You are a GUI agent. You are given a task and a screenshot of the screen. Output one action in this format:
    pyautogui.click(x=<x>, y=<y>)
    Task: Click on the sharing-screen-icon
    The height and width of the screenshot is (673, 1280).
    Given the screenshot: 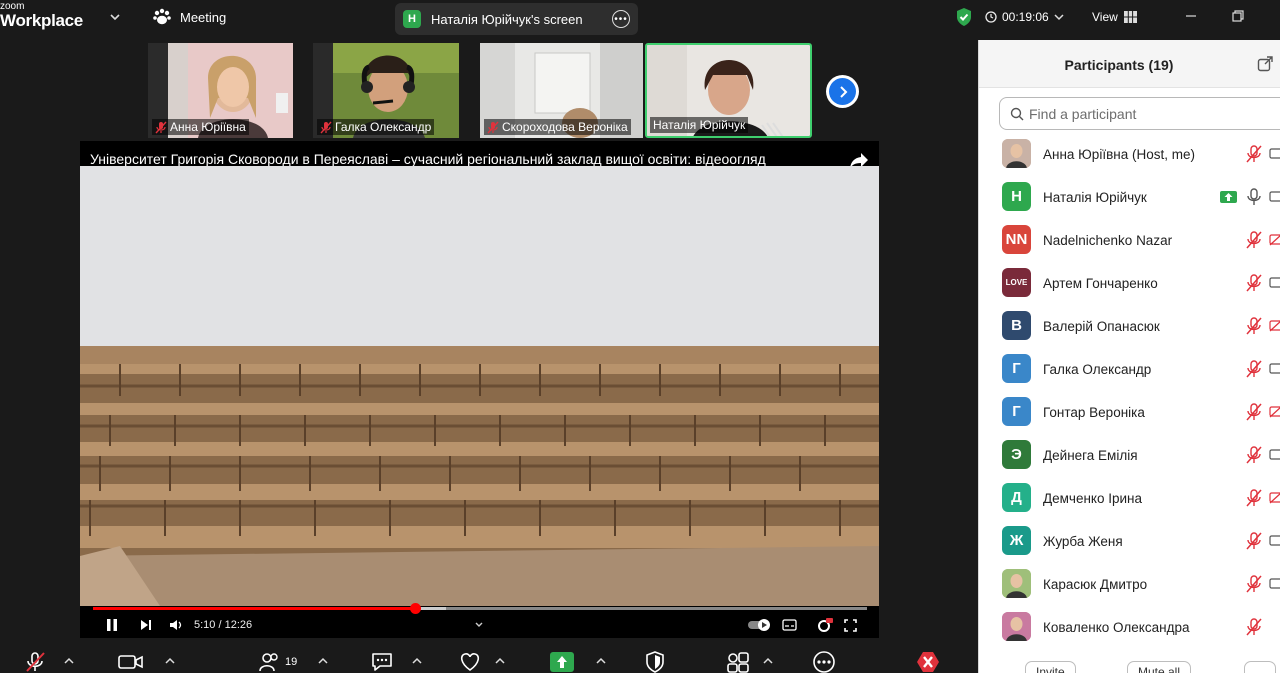 What is the action you would take?
    pyautogui.click(x=1228, y=197)
    